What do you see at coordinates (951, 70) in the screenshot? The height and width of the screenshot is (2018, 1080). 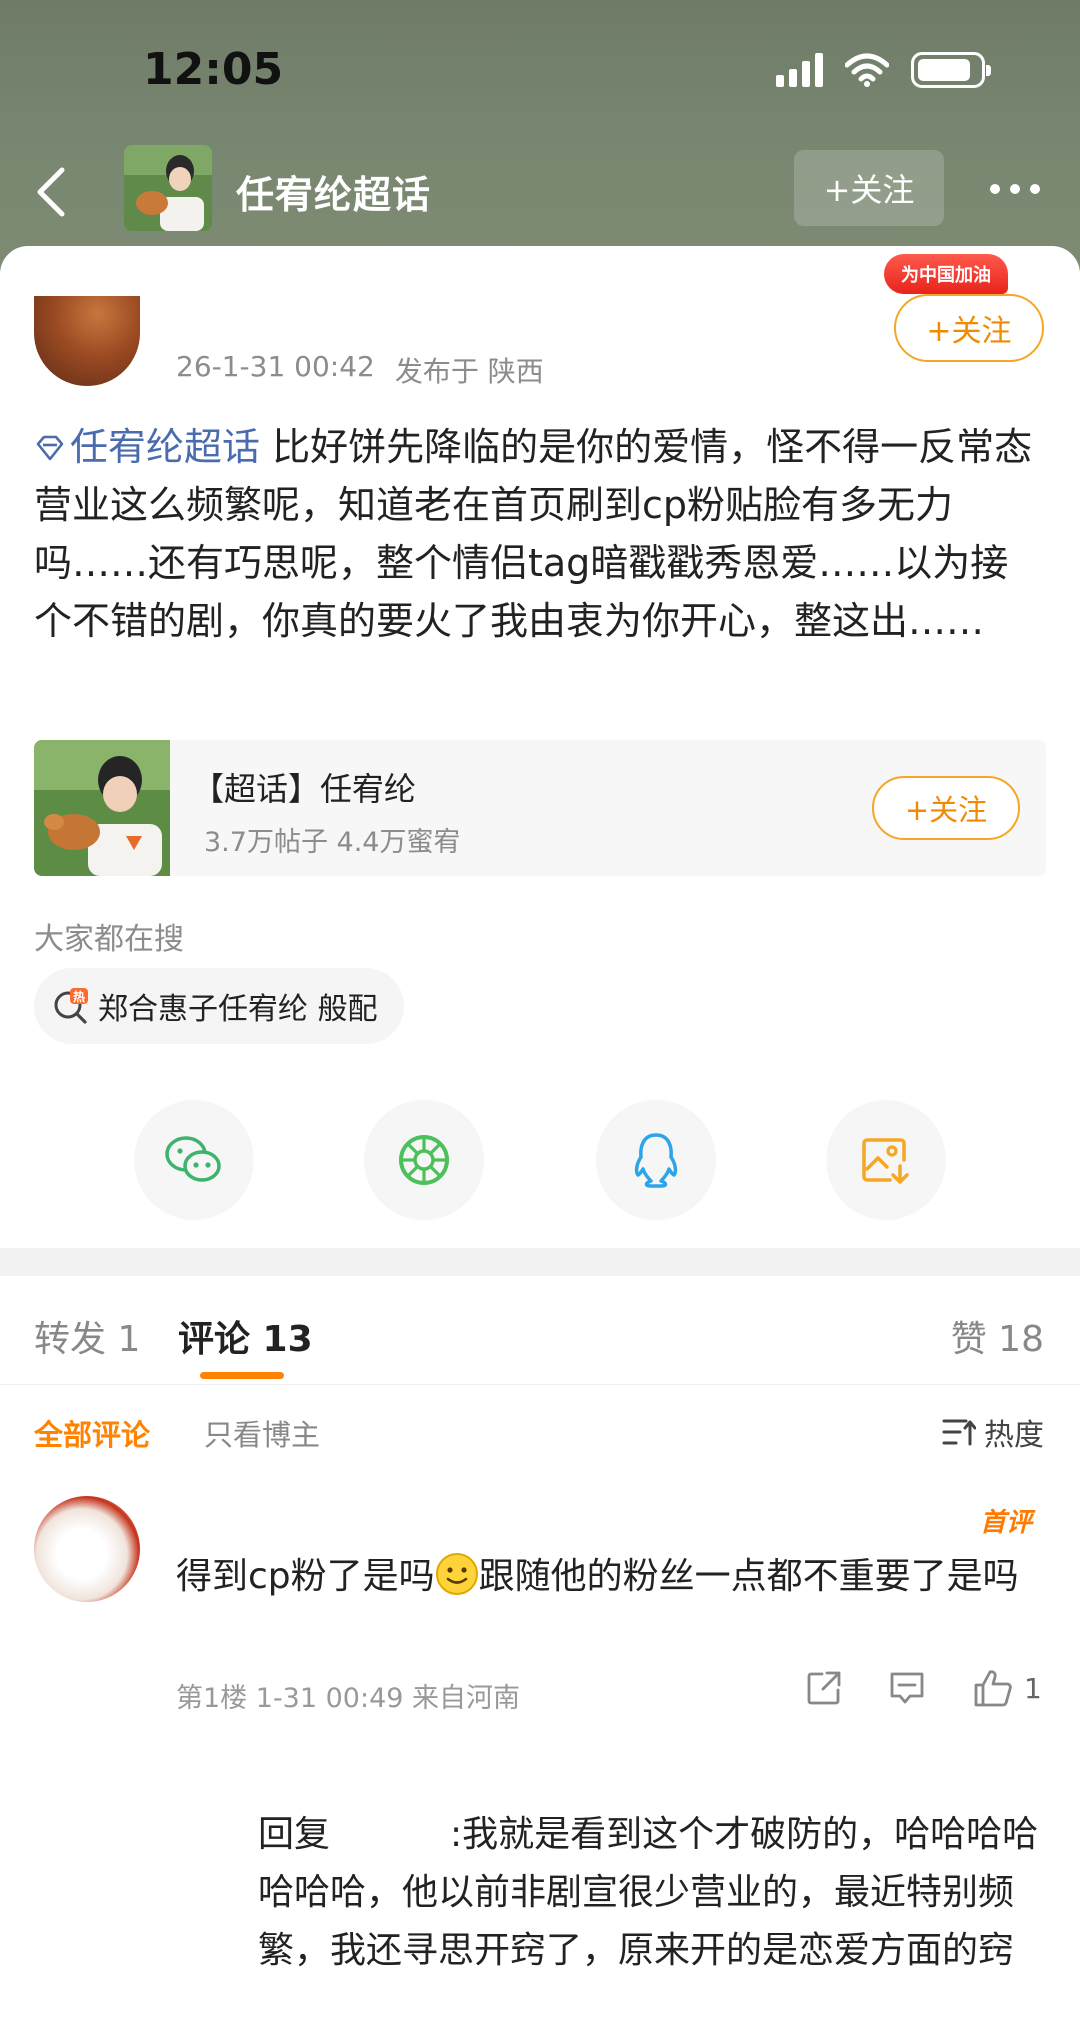 I see `battery-icon` at bounding box center [951, 70].